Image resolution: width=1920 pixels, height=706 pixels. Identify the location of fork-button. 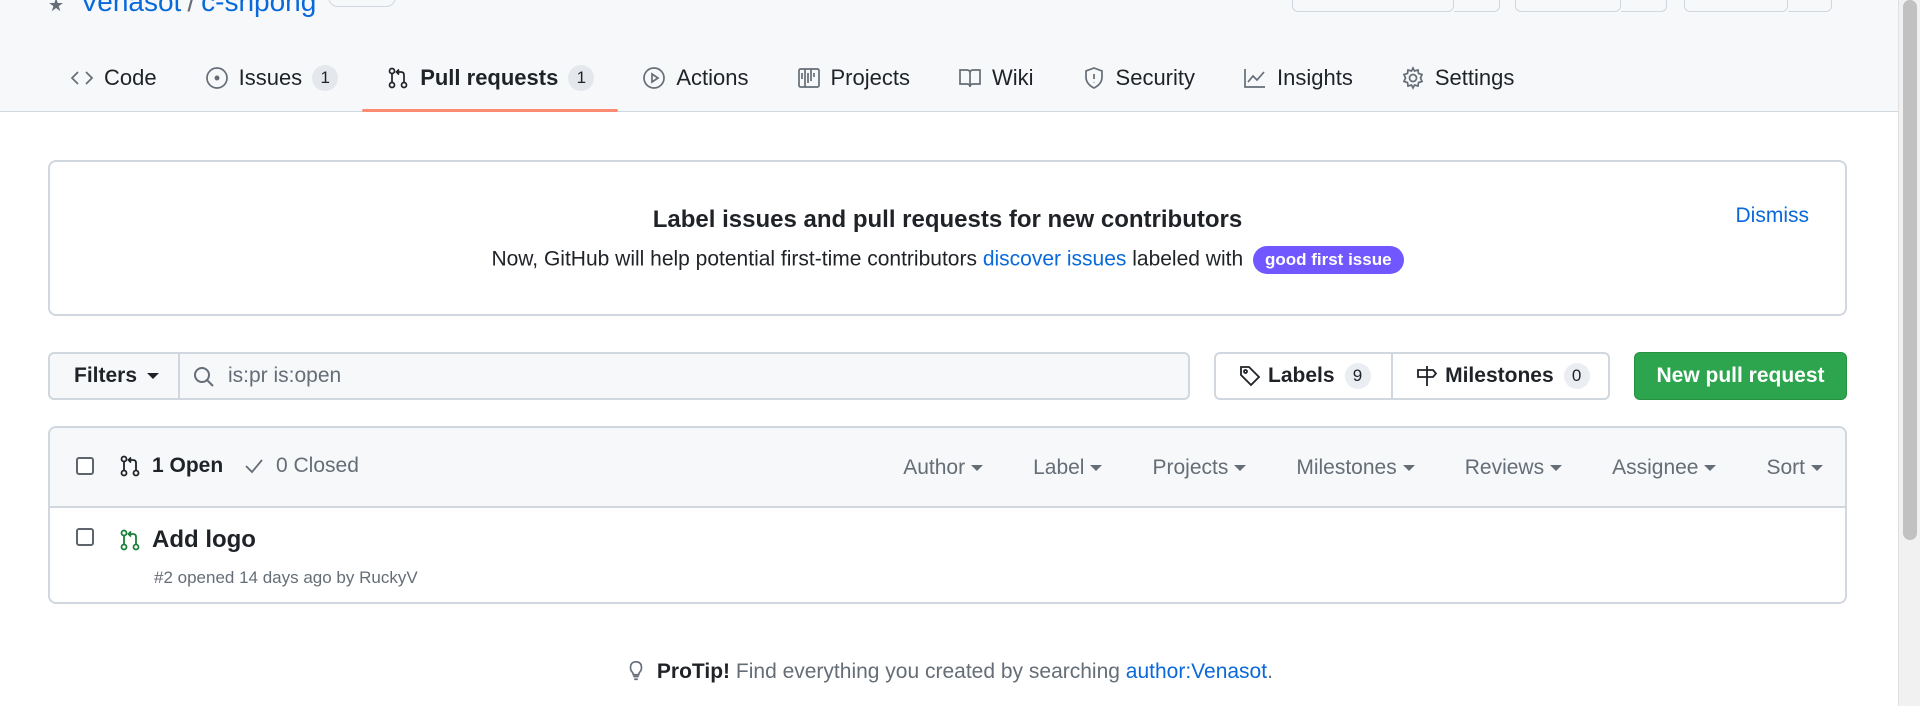
(1568, 6).